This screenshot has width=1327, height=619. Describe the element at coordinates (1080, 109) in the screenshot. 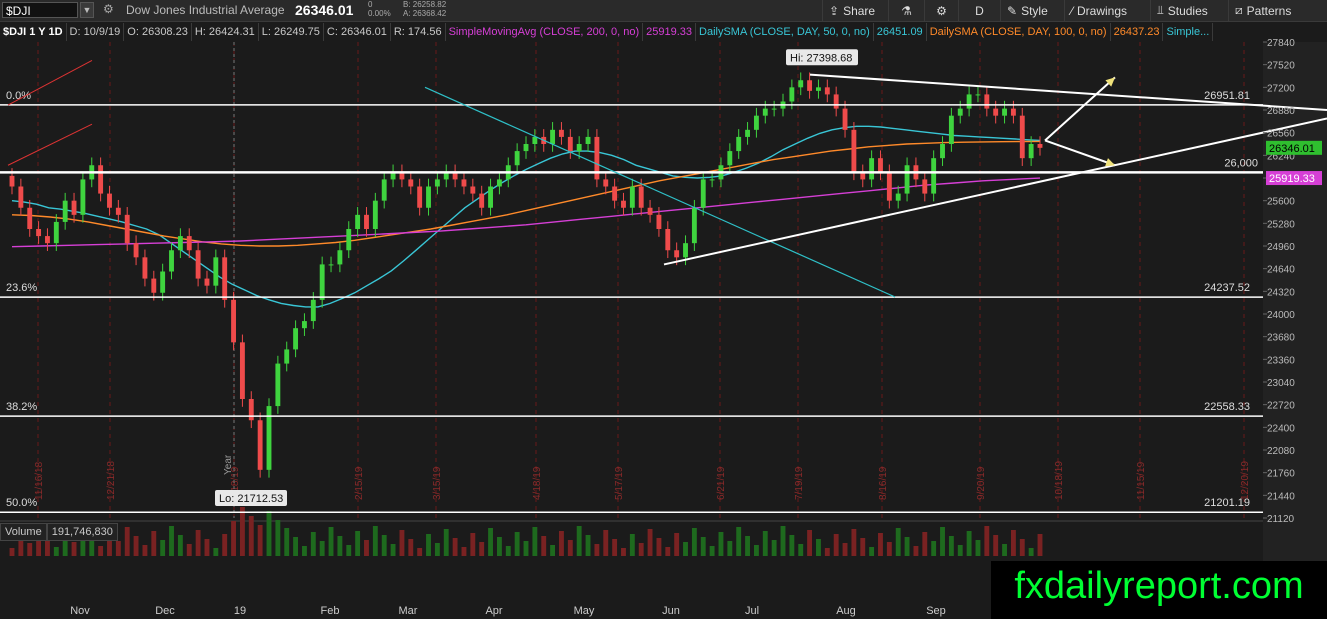

I see `bull-arrow` at that location.